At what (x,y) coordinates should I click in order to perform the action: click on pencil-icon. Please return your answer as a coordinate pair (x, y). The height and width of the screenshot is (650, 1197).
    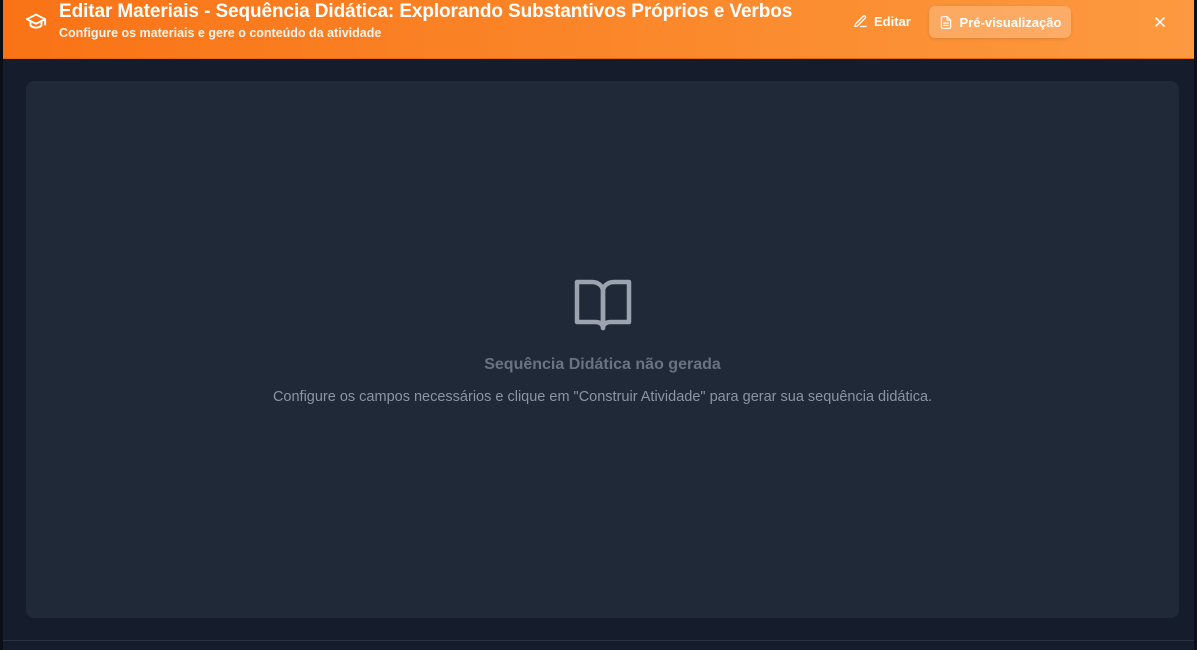
    Looking at the image, I should click on (860, 21).